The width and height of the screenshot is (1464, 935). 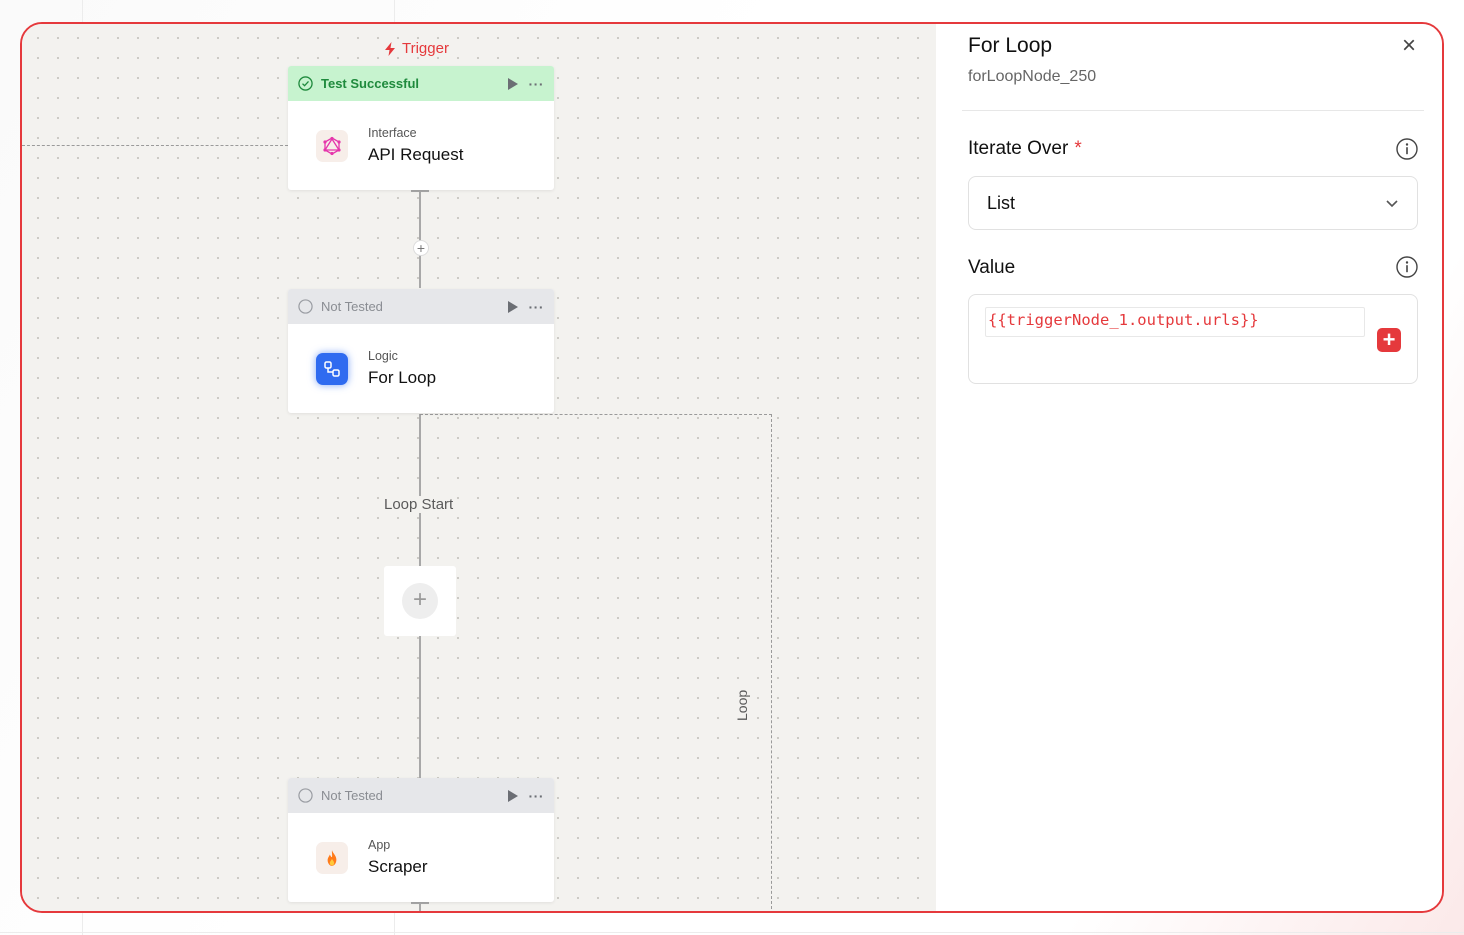 I want to click on iterate-over-select: List, so click(x=1193, y=203).